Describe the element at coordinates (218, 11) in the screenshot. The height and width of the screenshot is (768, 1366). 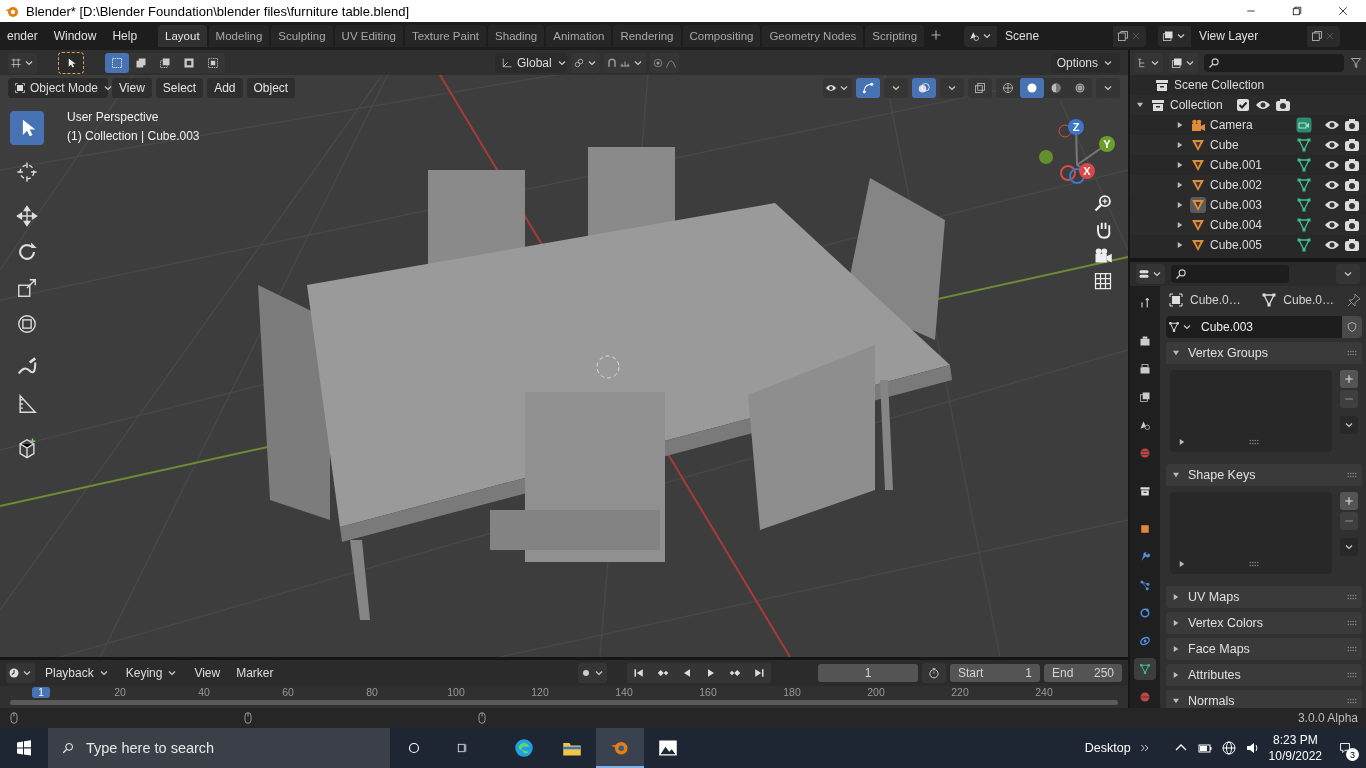
I see `window-title: Blender* [D:\Blender Foundation\blender files\furniture table.blend]` at that location.